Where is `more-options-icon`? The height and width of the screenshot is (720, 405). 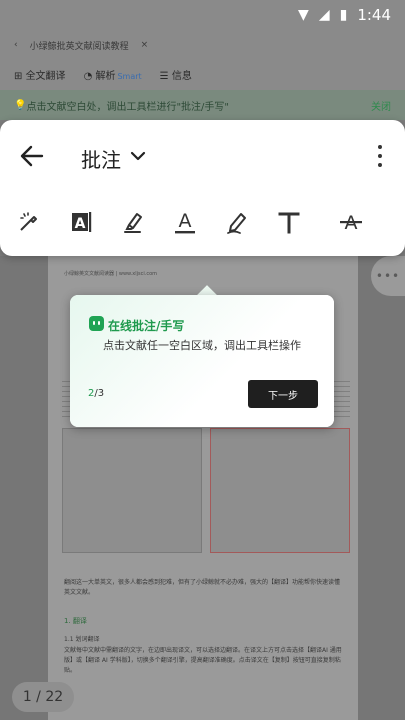 more-options-icon is located at coordinates (380, 156).